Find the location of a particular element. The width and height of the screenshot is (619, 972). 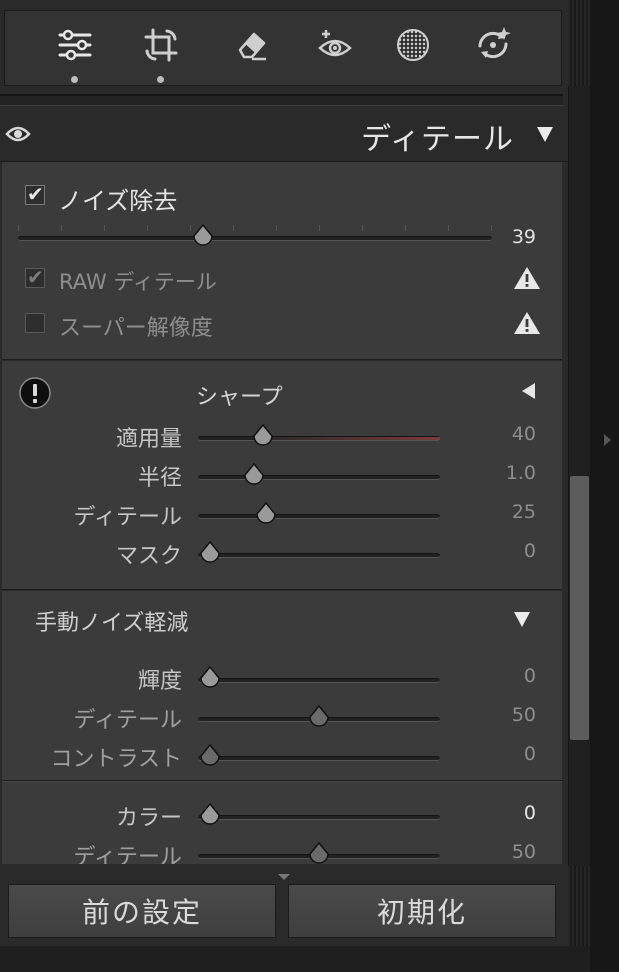

right-panel-toggle-arrow-icon is located at coordinates (607, 440).